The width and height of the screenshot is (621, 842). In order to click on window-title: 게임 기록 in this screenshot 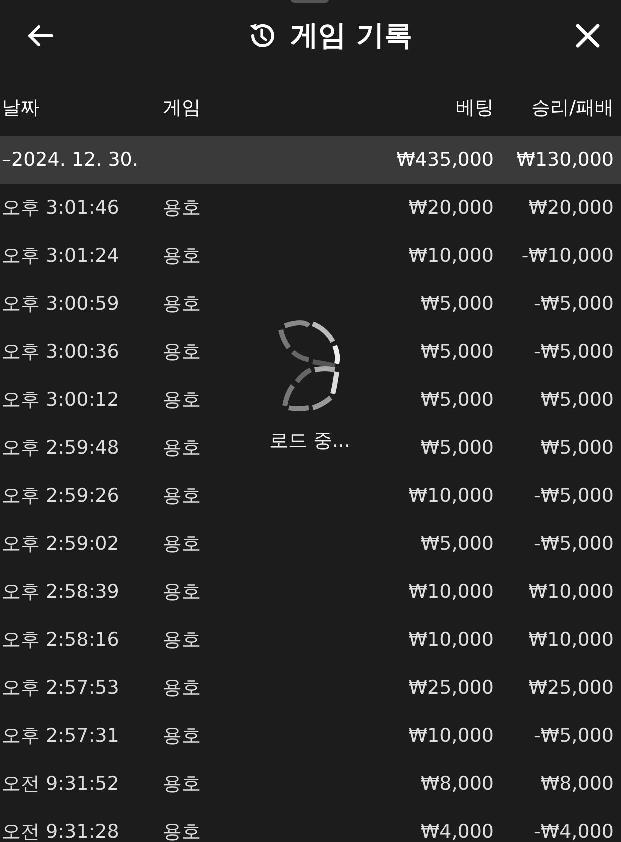, I will do `click(351, 36)`.